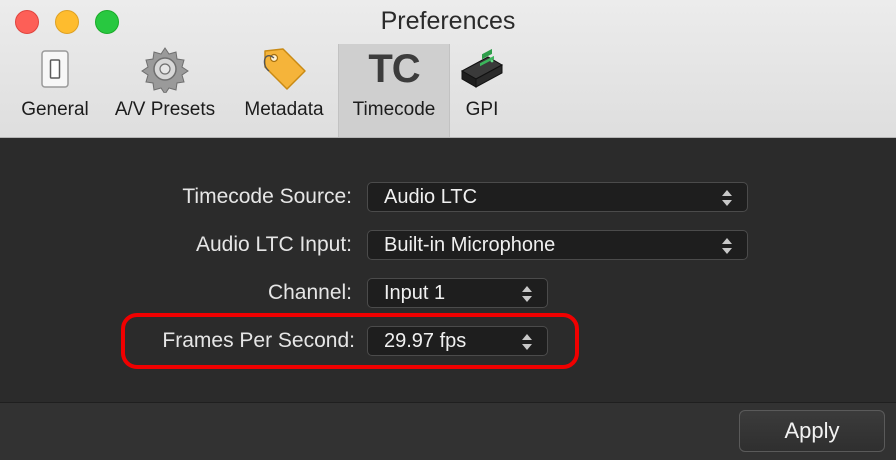 This screenshot has width=896, height=460. What do you see at coordinates (350, 341) in the screenshot?
I see `fps-highlight-annotation` at bounding box center [350, 341].